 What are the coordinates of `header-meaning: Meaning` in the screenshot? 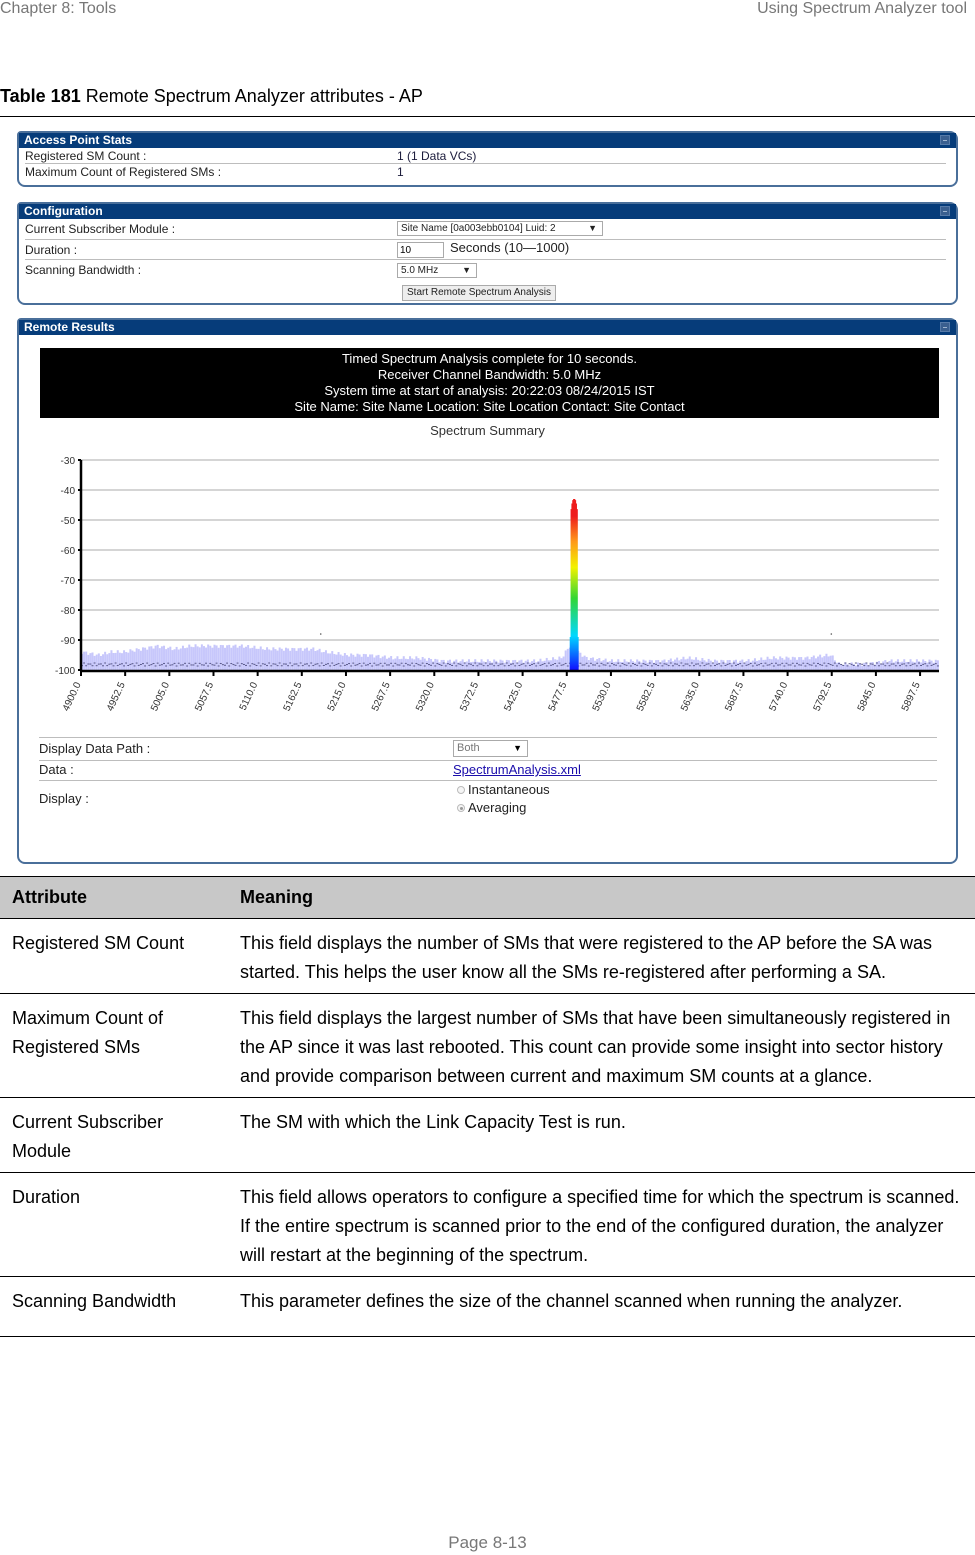 It's located at (603, 897).